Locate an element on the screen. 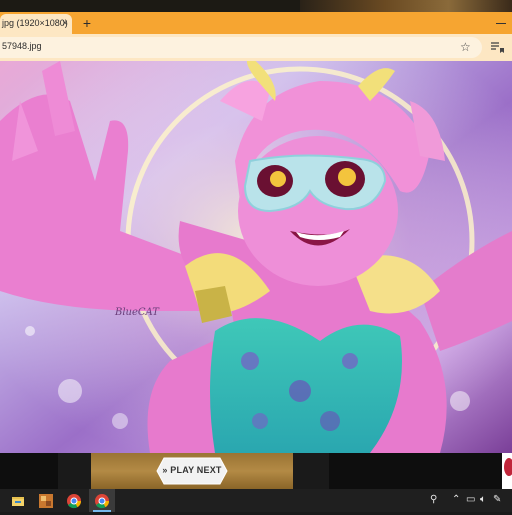 Image resolution: width=512 pixels, height=515 pixels. artist-signature: BlueCAT is located at coordinates (137, 312).